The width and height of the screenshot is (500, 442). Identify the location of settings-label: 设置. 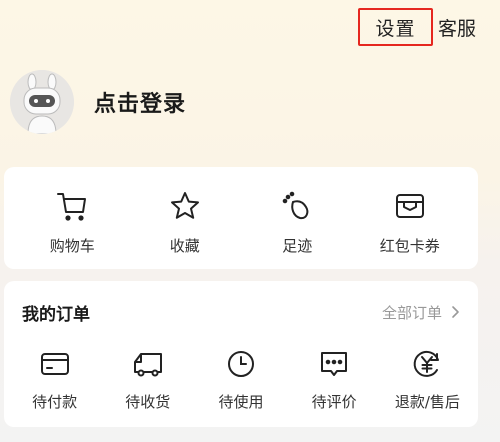
(395, 28).